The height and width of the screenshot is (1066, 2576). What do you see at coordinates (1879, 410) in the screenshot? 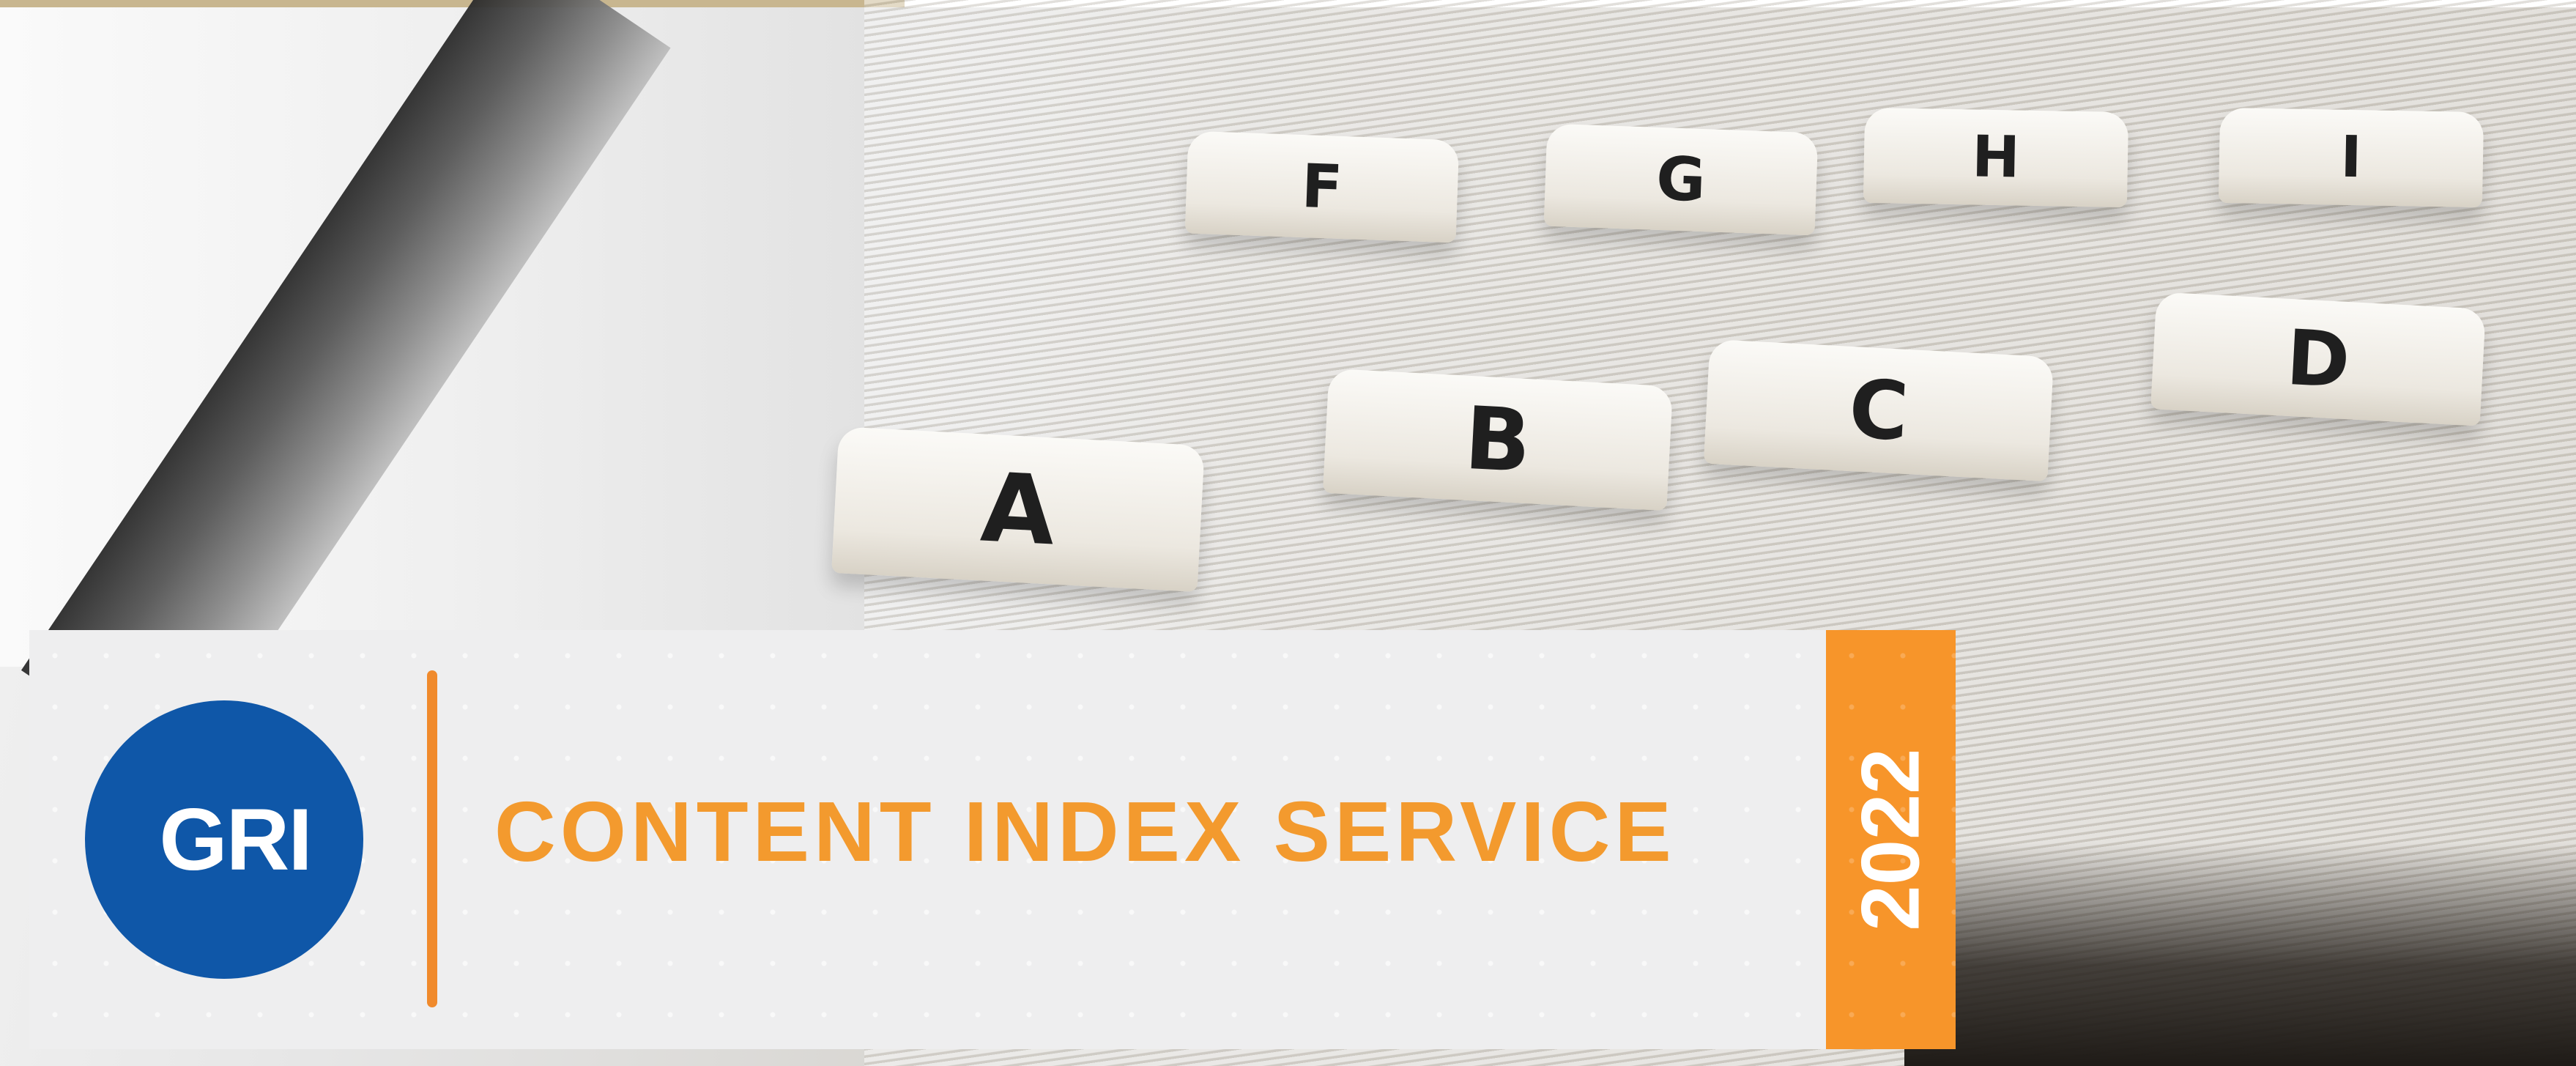
I see `index-tab-c: C` at bounding box center [1879, 410].